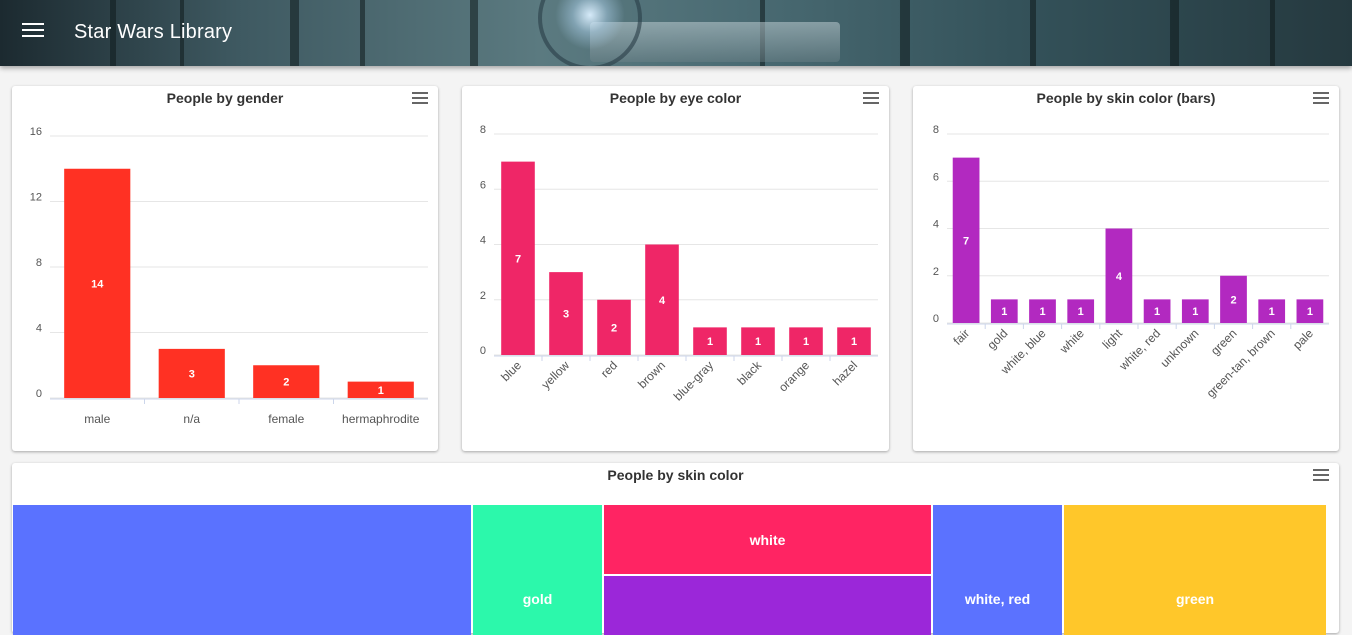  I want to click on chart-title: People by skin color, so click(675, 475).